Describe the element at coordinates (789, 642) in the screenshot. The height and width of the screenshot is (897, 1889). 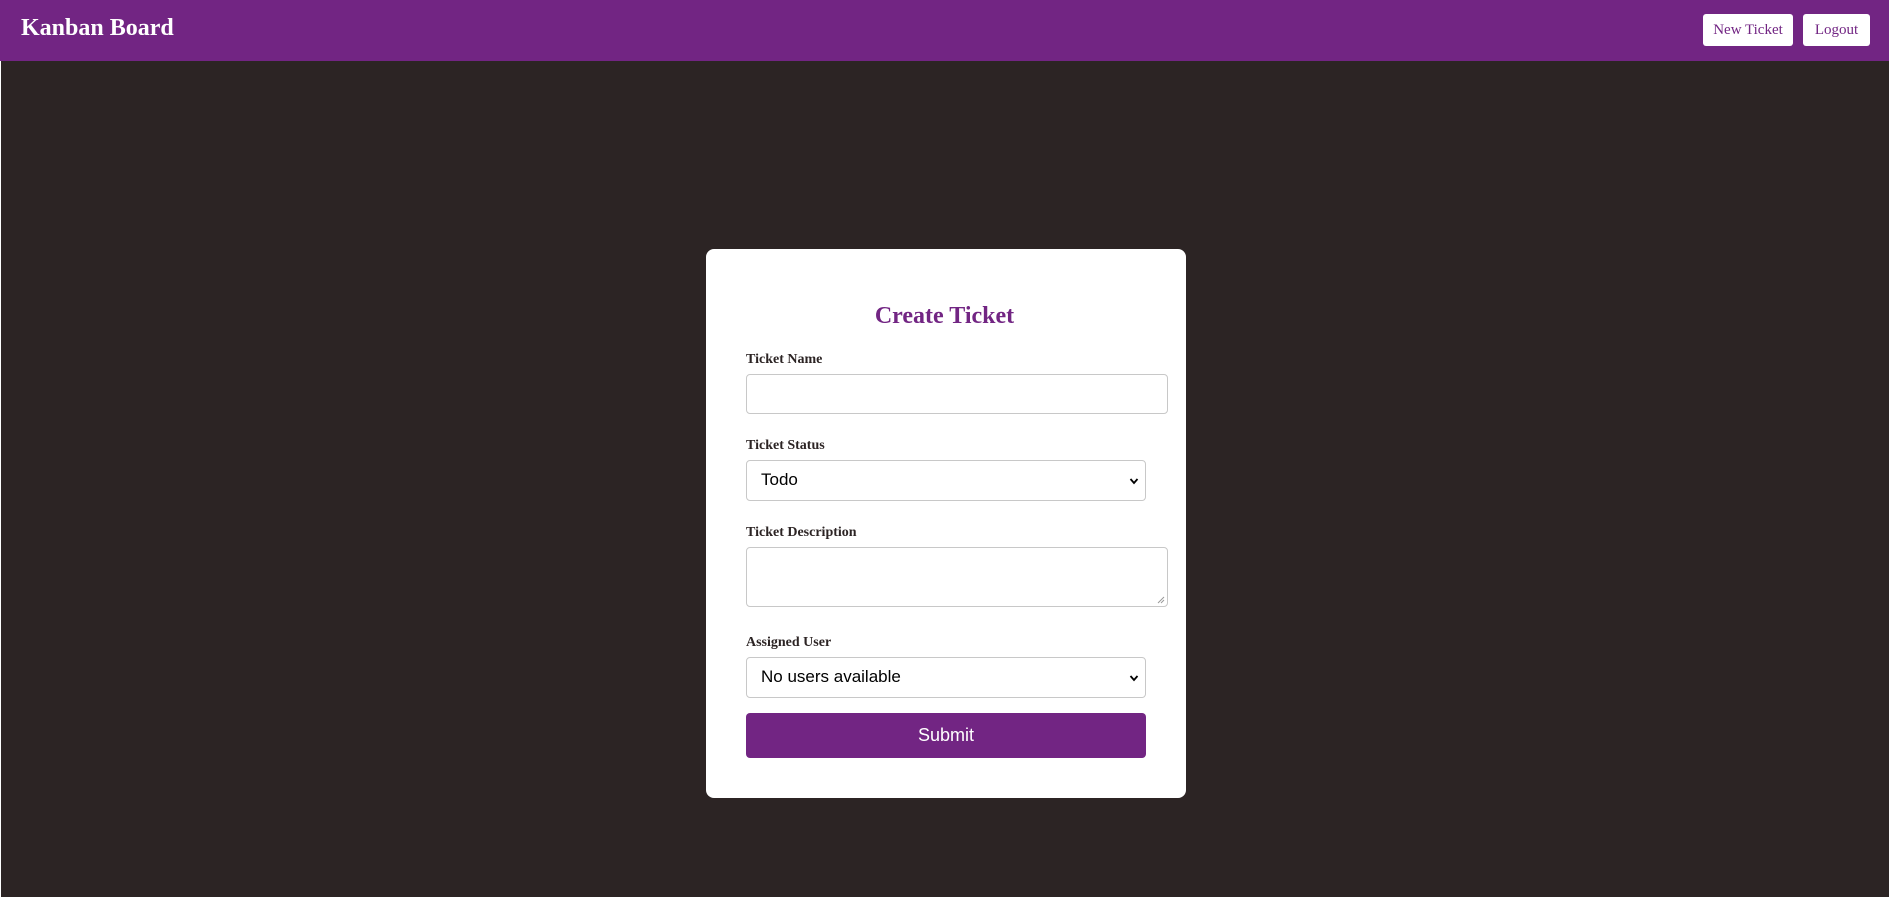
I see `assigned-user-label: Assigned User` at that location.